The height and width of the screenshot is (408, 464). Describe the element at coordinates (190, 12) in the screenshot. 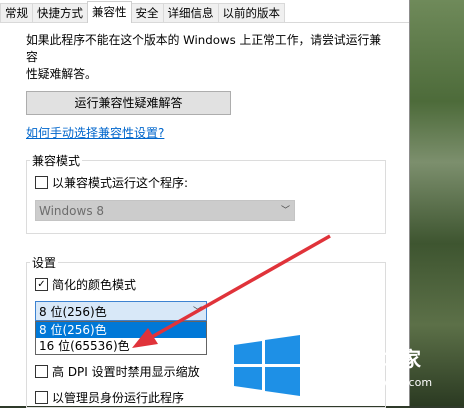

I see `tab-details: 详细信息` at that location.